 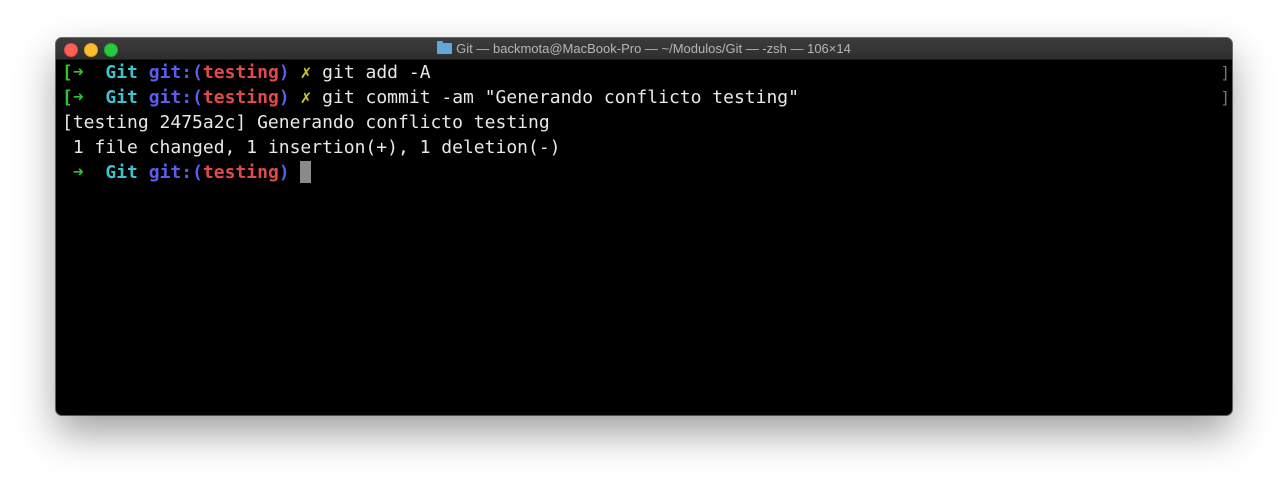 I want to click on command-text: git add -A, so click(x=376, y=72).